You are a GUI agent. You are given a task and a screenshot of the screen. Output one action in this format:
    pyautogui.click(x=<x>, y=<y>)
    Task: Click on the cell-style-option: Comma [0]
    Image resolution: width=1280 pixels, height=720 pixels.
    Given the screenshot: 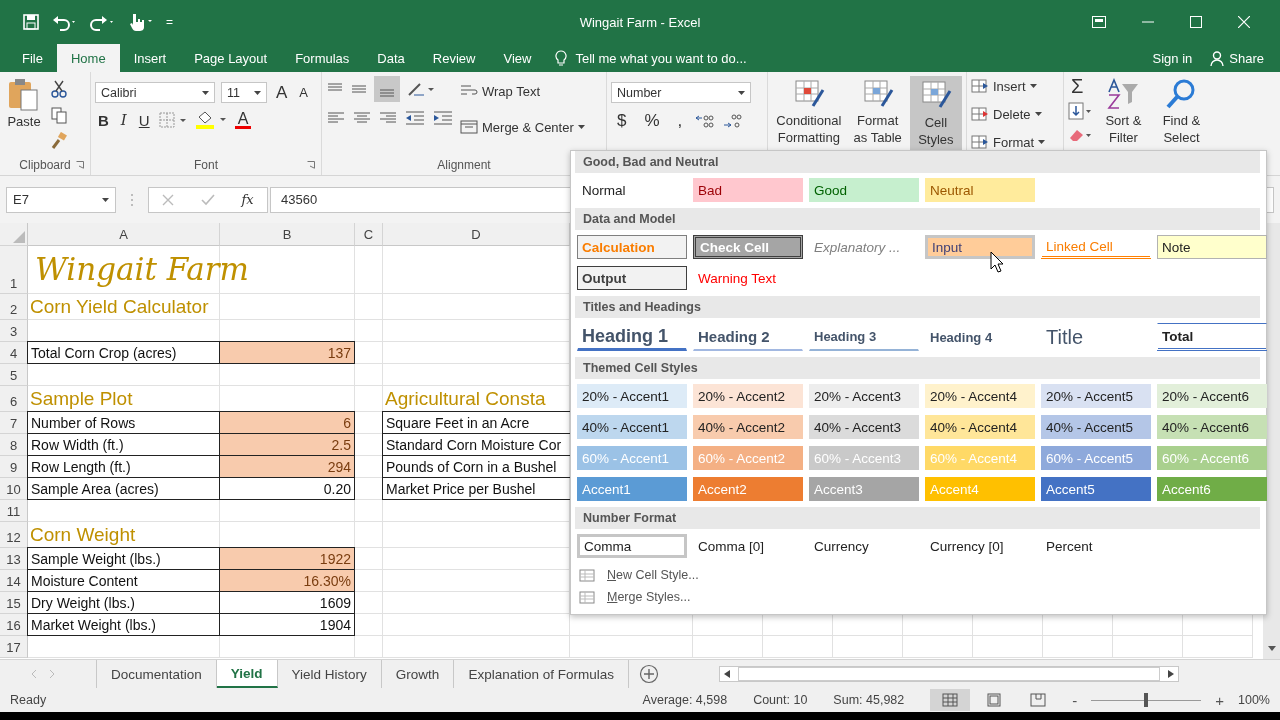 What is the action you would take?
    pyautogui.click(x=748, y=546)
    